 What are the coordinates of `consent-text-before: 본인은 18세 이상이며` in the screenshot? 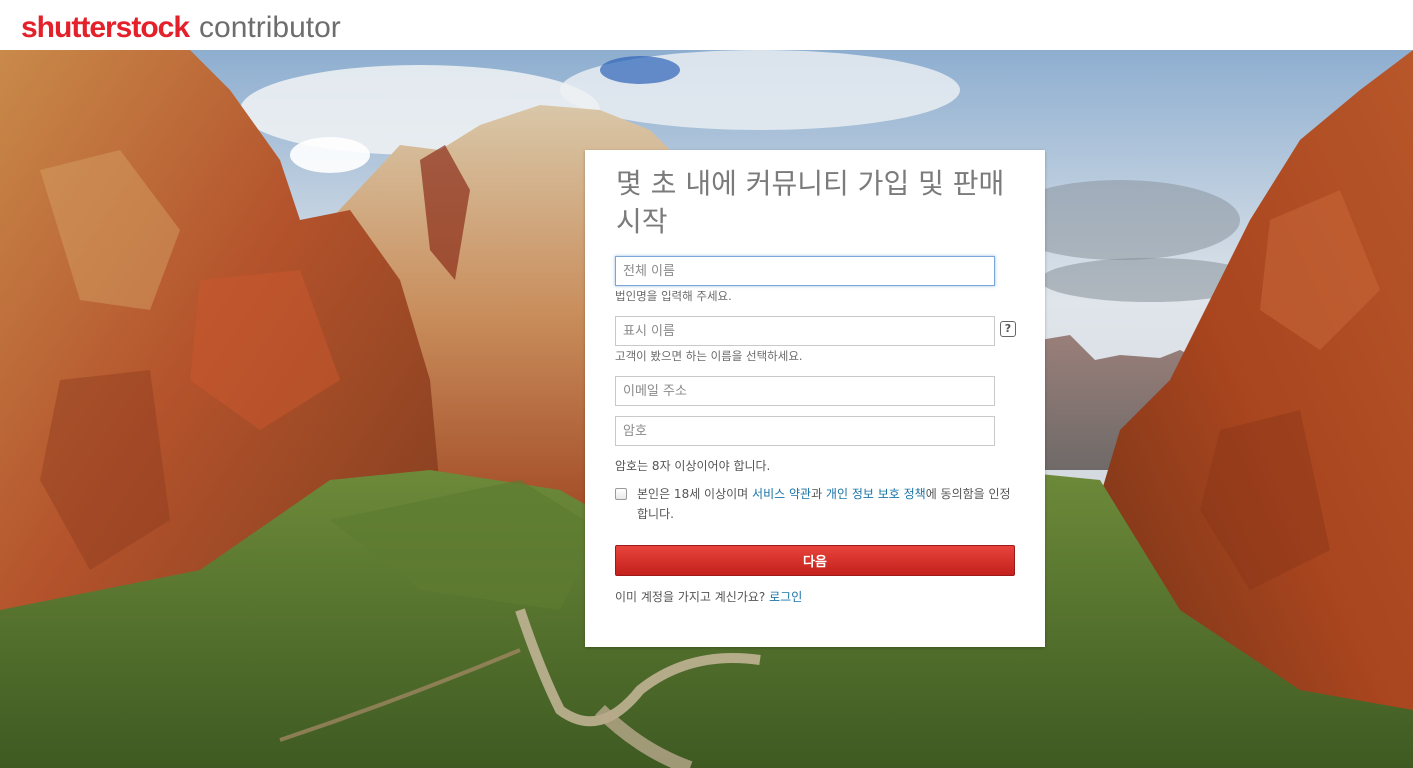 It's located at (695, 494).